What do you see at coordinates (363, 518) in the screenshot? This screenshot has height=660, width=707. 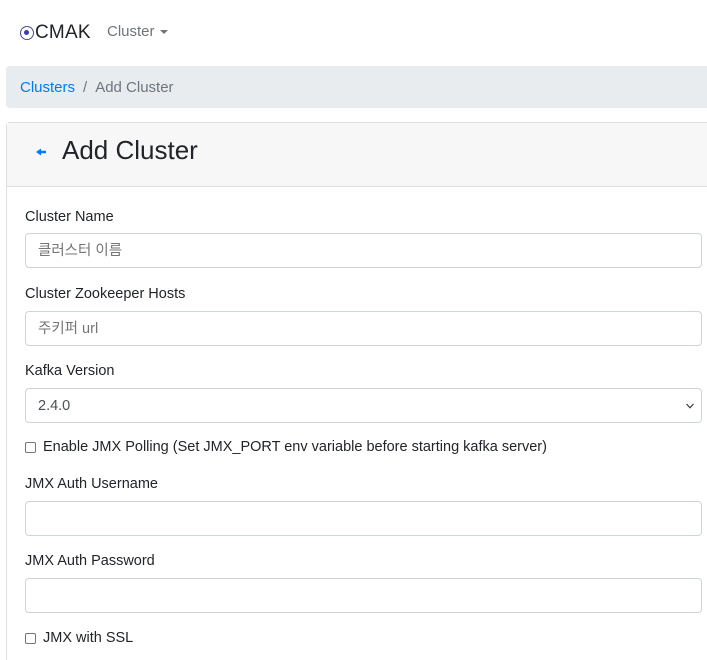 I see `jmx-username-input` at bounding box center [363, 518].